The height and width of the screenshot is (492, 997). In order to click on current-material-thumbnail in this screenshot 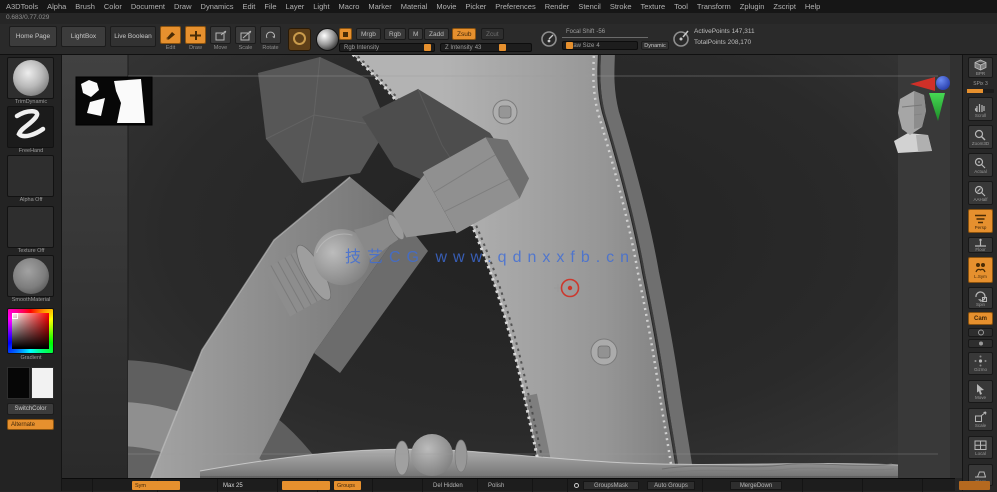, I will do `click(30, 276)`.